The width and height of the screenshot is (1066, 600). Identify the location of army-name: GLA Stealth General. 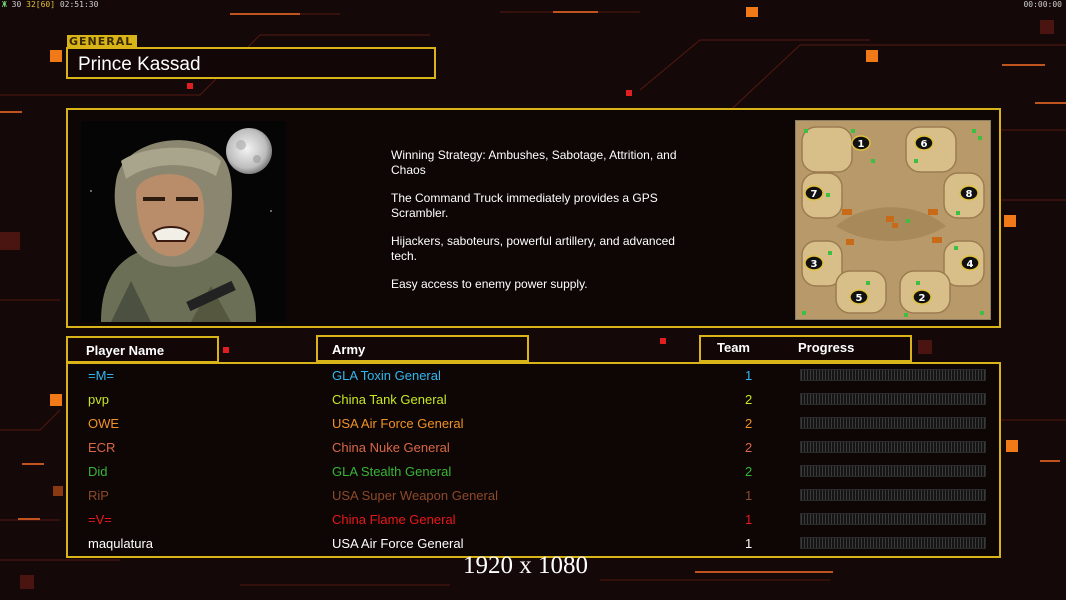
(392, 471).